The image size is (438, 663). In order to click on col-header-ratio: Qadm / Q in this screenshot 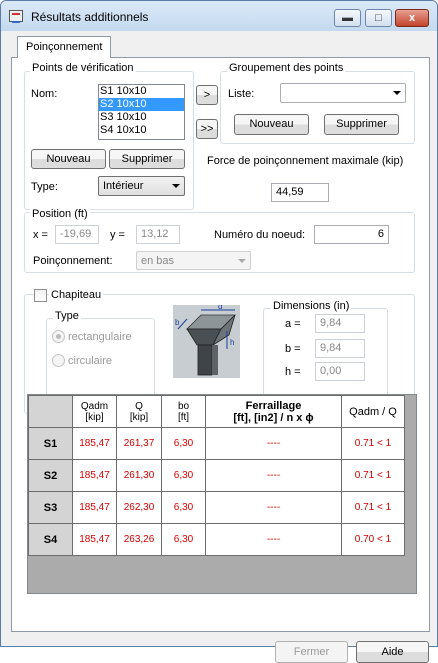, I will do `click(373, 411)`.